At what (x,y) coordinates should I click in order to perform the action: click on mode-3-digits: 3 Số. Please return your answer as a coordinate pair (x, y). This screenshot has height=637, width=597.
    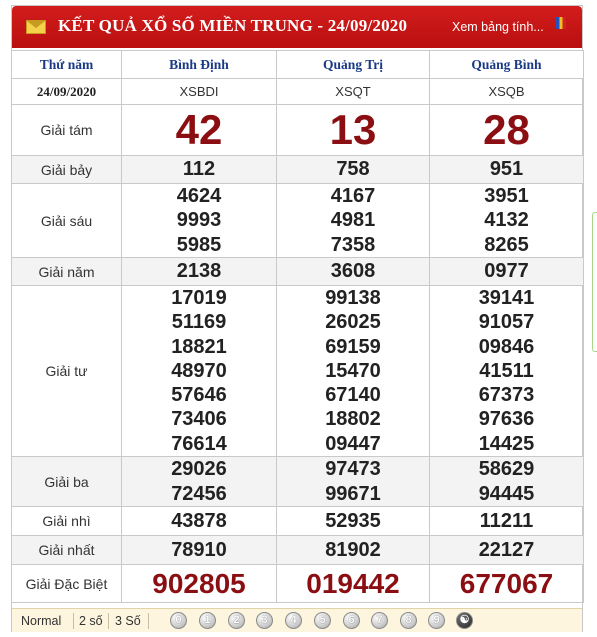
    Looking at the image, I should click on (128, 621).